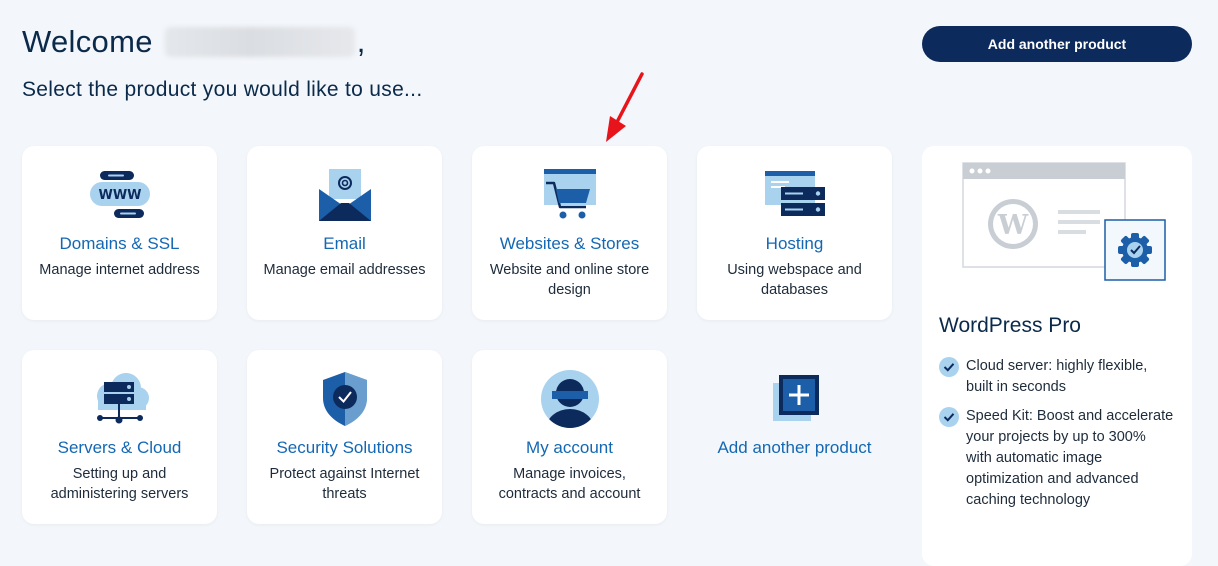 This screenshot has height=566, width=1218. Describe the element at coordinates (794, 437) in the screenshot. I see `add-another-product-tile: Add another product` at that location.